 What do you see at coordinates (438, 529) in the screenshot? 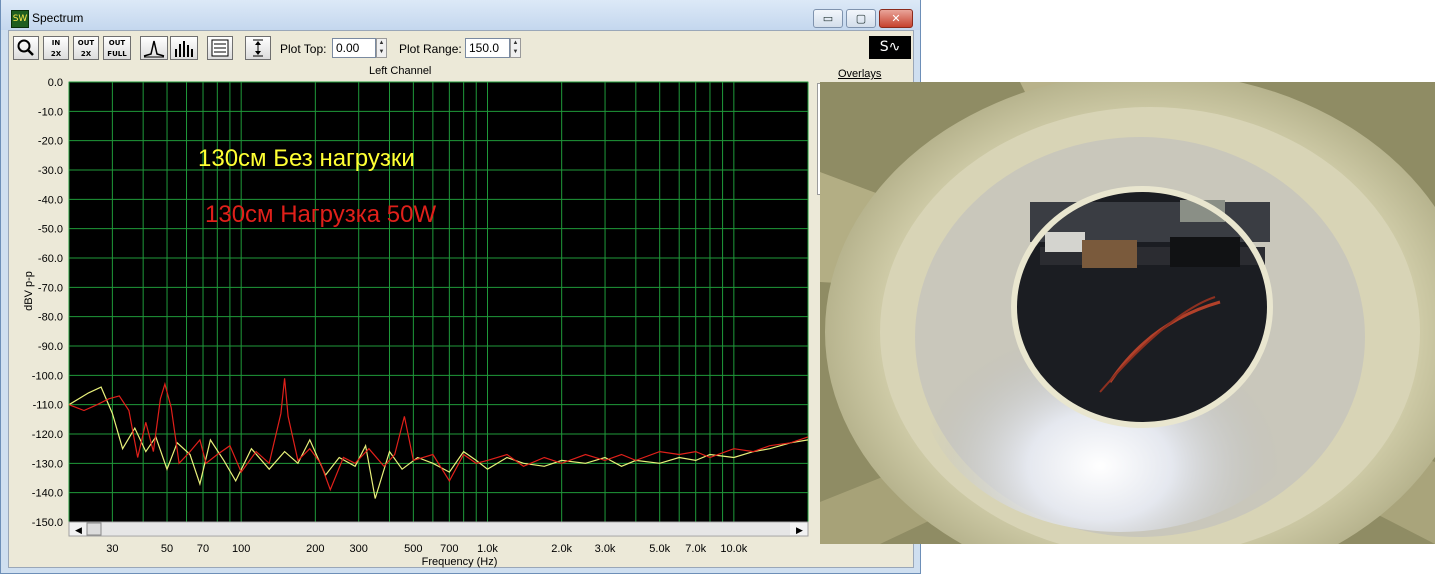
I see `h-scrollbar-track` at bounding box center [438, 529].